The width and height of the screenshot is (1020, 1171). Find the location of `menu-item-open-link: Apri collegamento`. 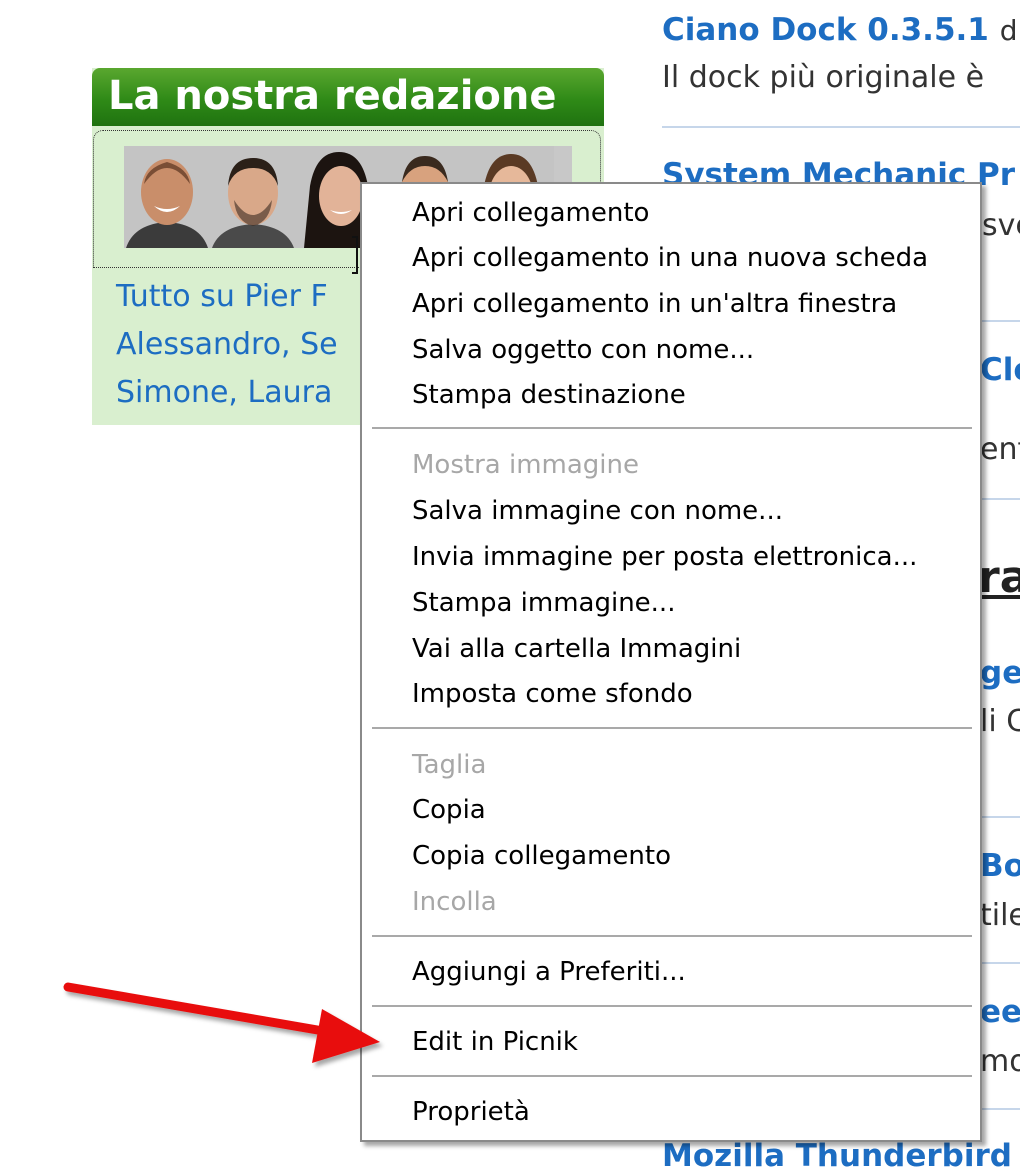

menu-item-open-link: Apri collegamento is located at coordinates (530, 213).